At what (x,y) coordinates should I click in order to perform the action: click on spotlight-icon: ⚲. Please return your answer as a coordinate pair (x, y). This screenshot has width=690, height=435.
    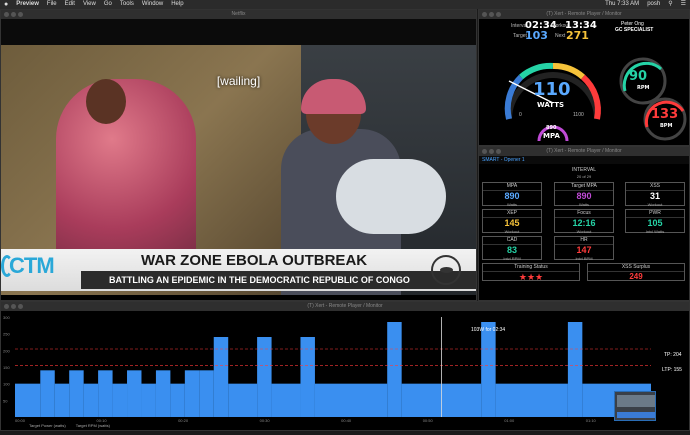
    Looking at the image, I should click on (670, 4).